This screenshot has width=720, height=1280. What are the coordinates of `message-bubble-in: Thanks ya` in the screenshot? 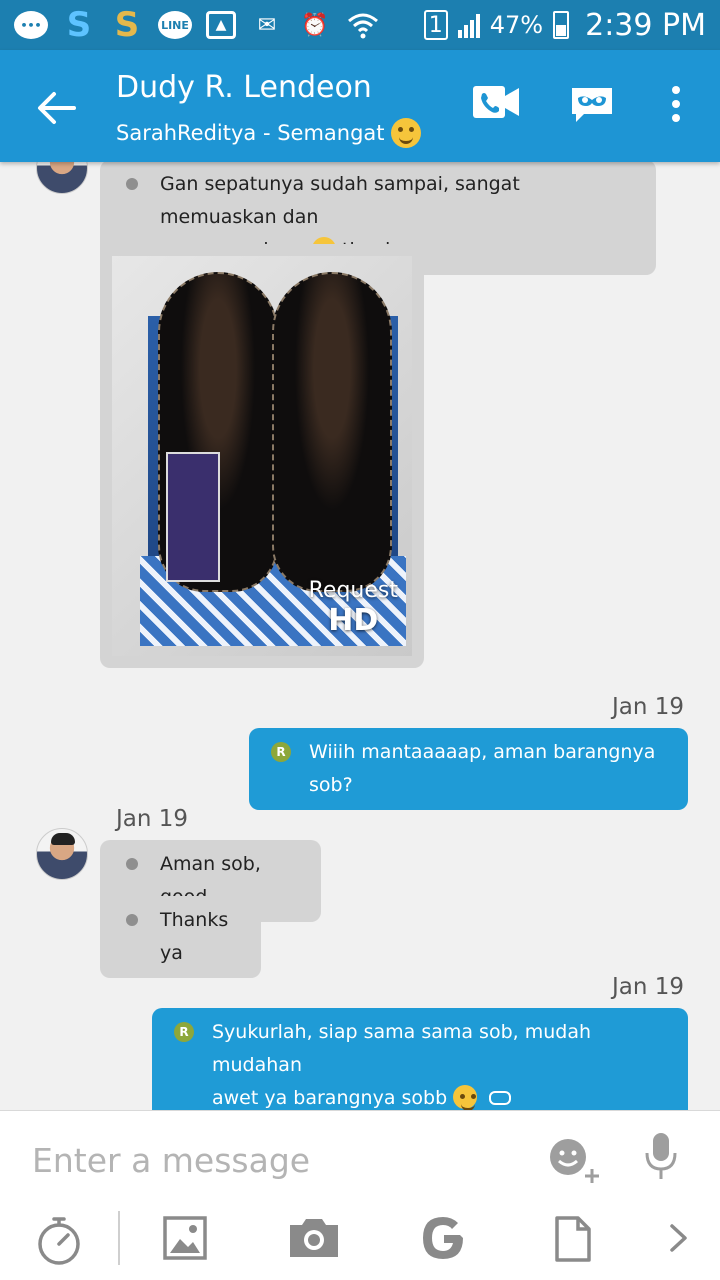 It's located at (180, 937).